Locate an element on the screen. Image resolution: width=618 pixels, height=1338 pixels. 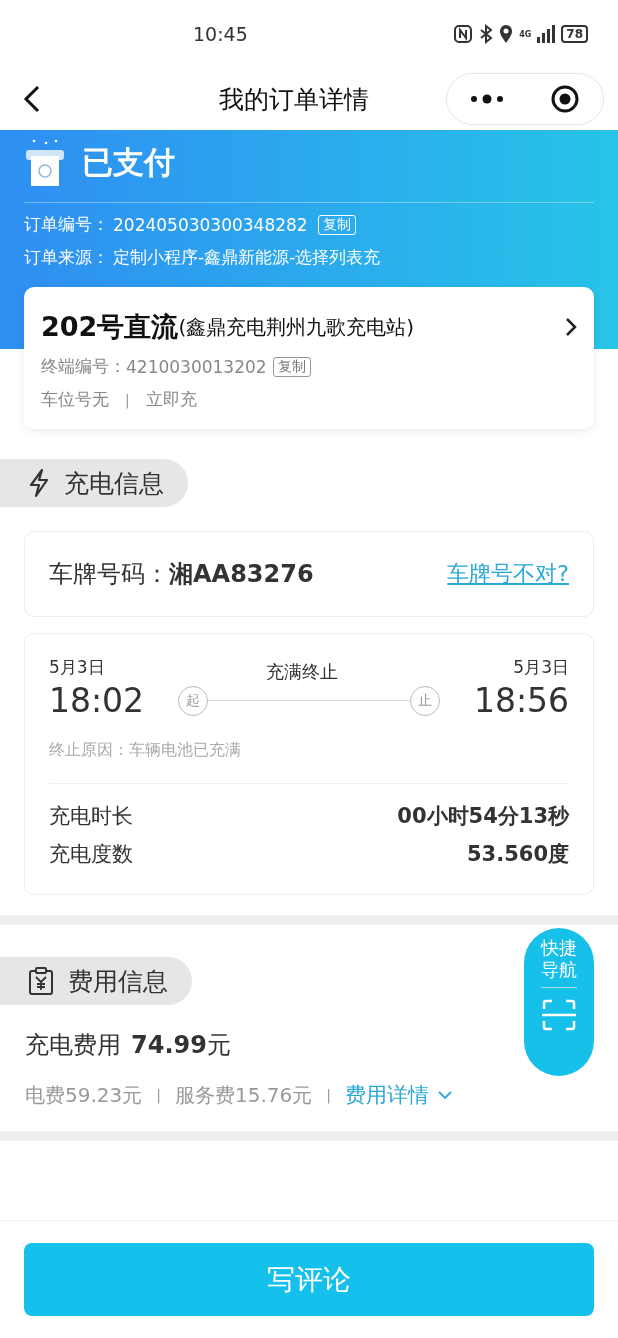
network-label: 4G is located at coordinates (525, 34).